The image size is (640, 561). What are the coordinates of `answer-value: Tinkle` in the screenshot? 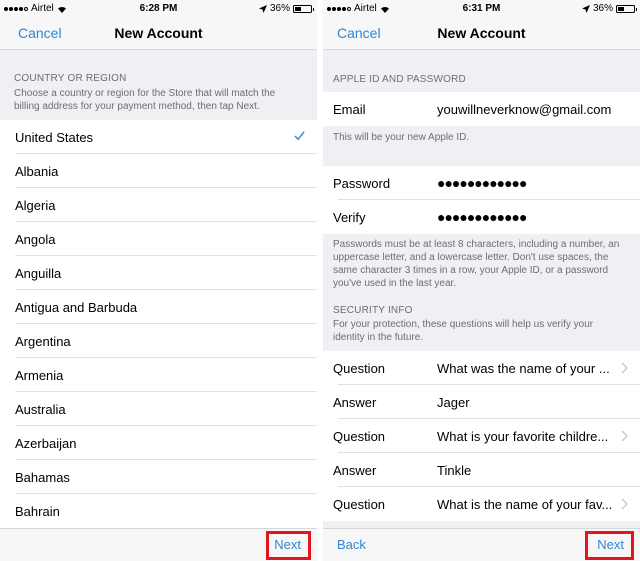 It's located at (538, 470).